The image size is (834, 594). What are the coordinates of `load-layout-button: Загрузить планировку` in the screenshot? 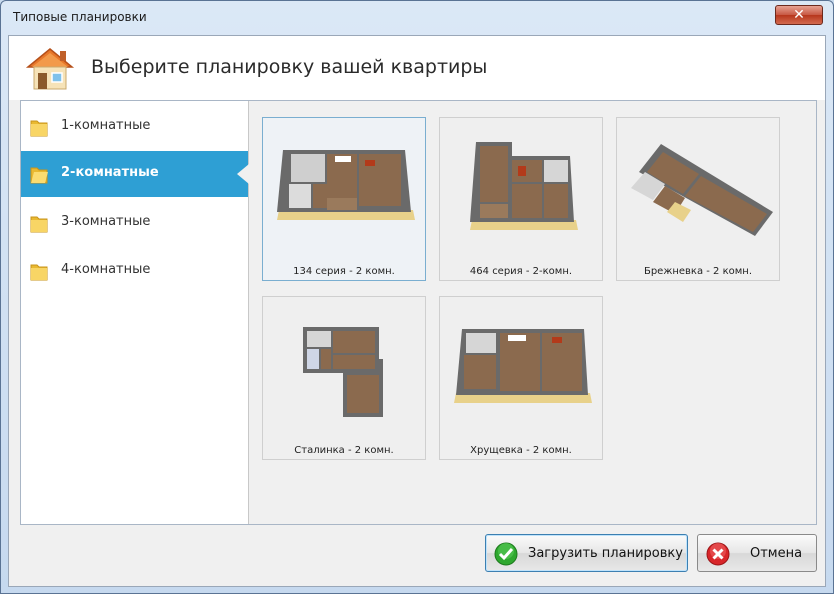 It's located at (586, 553).